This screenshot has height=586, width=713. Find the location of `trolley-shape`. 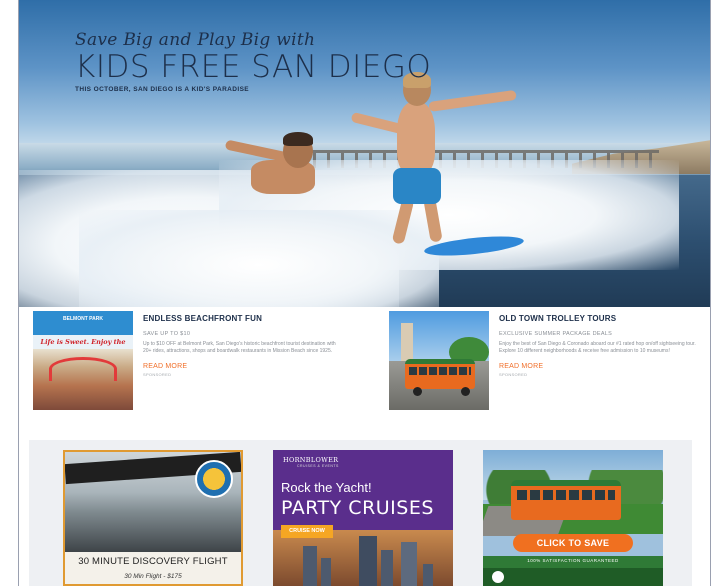

trolley-shape is located at coordinates (566, 500).